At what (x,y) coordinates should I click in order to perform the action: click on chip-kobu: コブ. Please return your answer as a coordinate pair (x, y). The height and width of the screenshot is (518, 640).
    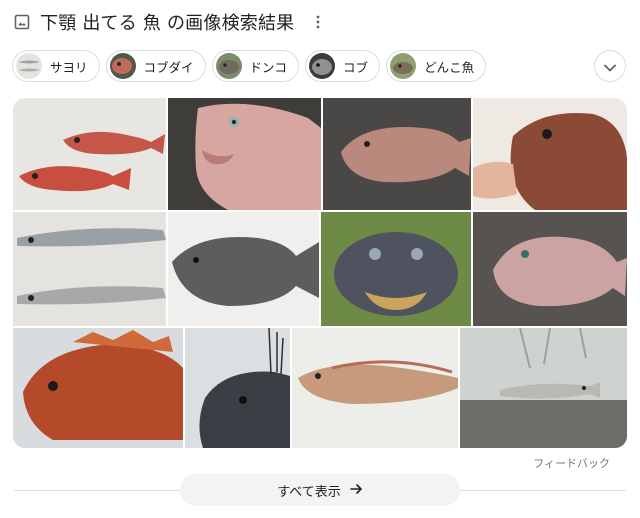
    Looking at the image, I should click on (343, 66).